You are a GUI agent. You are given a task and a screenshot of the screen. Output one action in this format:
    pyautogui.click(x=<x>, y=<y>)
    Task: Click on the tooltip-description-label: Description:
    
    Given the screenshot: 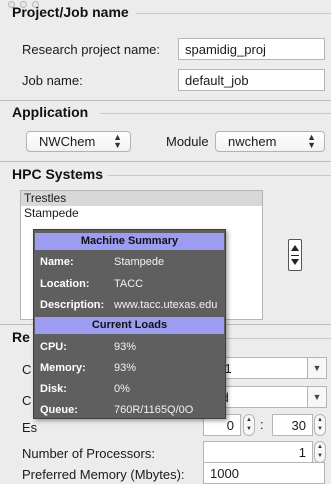 What is the action you would take?
    pyautogui.click(x=72, y=305)
    